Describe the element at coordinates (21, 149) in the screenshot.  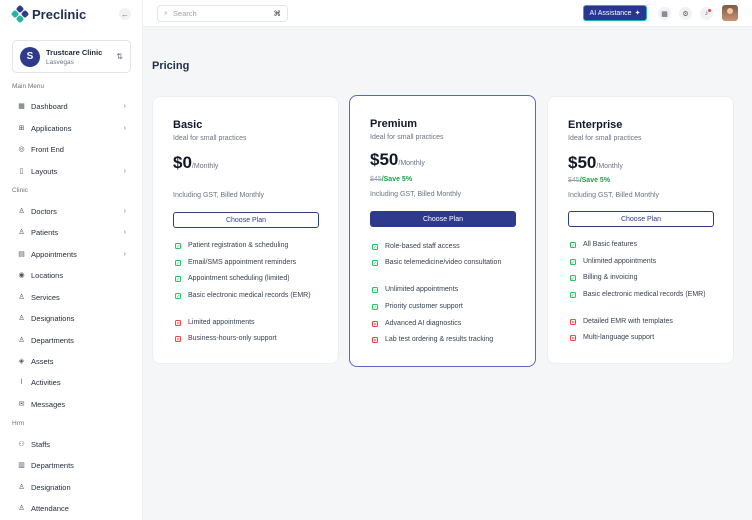
I see `globe-icon: ◎` at that location.